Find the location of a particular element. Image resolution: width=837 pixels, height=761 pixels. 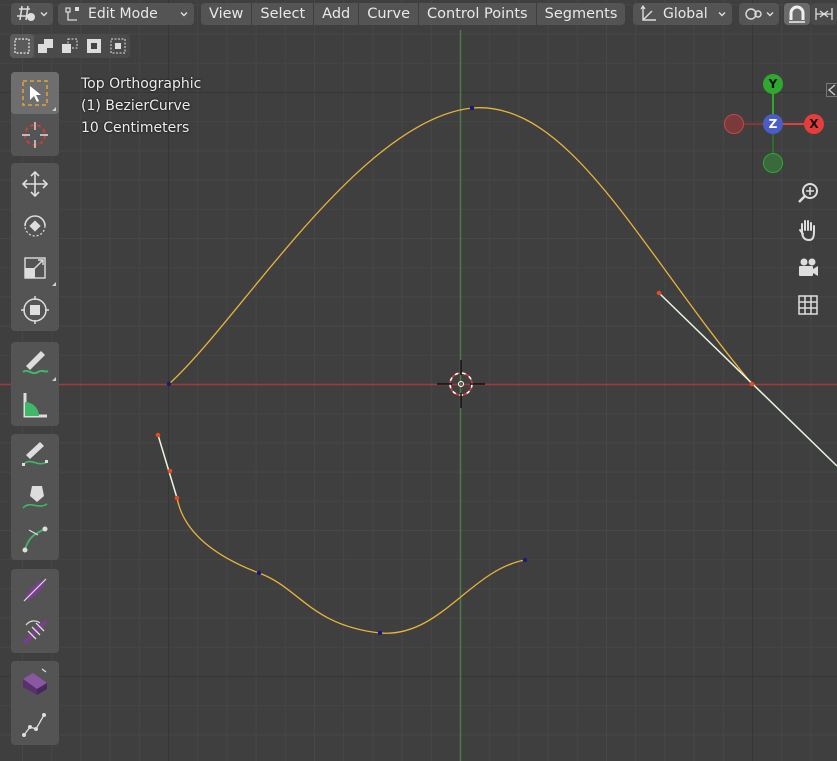

handle-line-left is located at coordinates (167, 466).